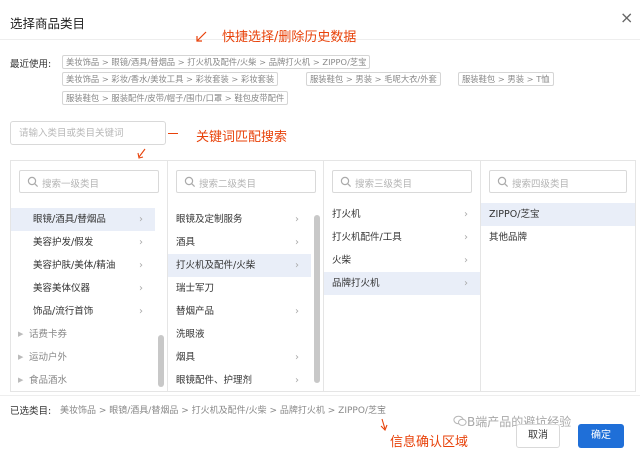  I want to click on category-column-level-3: 搜索三级类目 打火机 › 打火机配件/工具 › 火柴 › 品牌打火机 ›, so click(402, 276).